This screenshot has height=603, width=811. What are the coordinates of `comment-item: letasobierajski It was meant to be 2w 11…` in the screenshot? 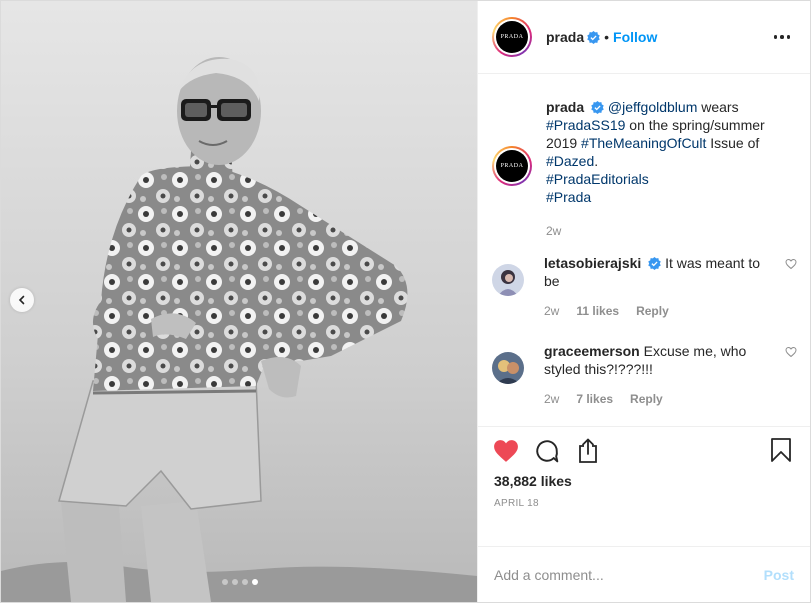 It's located at (644, 287).